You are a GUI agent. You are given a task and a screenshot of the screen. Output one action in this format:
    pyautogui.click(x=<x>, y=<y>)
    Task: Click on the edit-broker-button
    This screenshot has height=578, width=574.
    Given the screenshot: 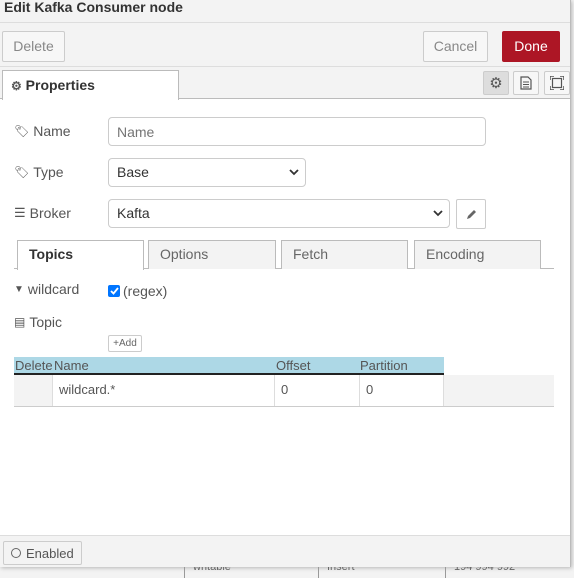 What is the action you would take?
    pyautogui.click(x=471, y=214)
    